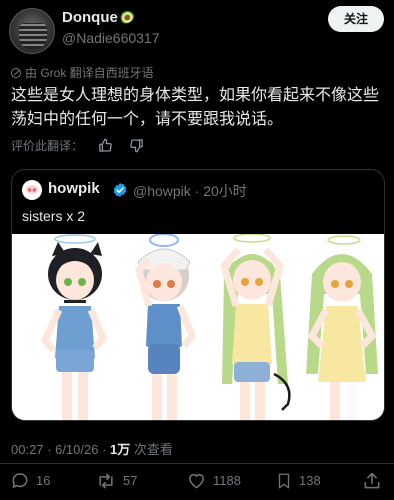  I want to click on repost-icon, so click(106, 480).